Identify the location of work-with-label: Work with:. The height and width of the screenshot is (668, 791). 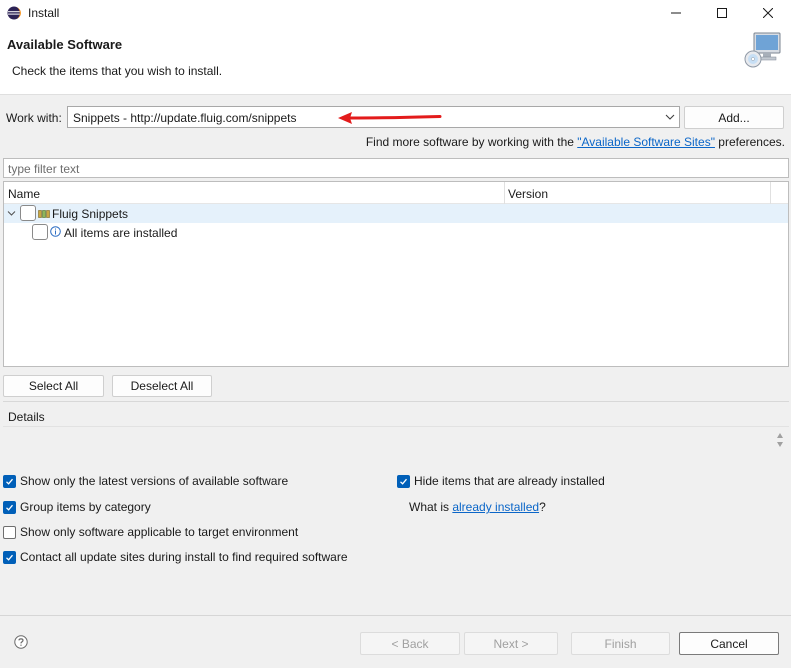
(34, 118).